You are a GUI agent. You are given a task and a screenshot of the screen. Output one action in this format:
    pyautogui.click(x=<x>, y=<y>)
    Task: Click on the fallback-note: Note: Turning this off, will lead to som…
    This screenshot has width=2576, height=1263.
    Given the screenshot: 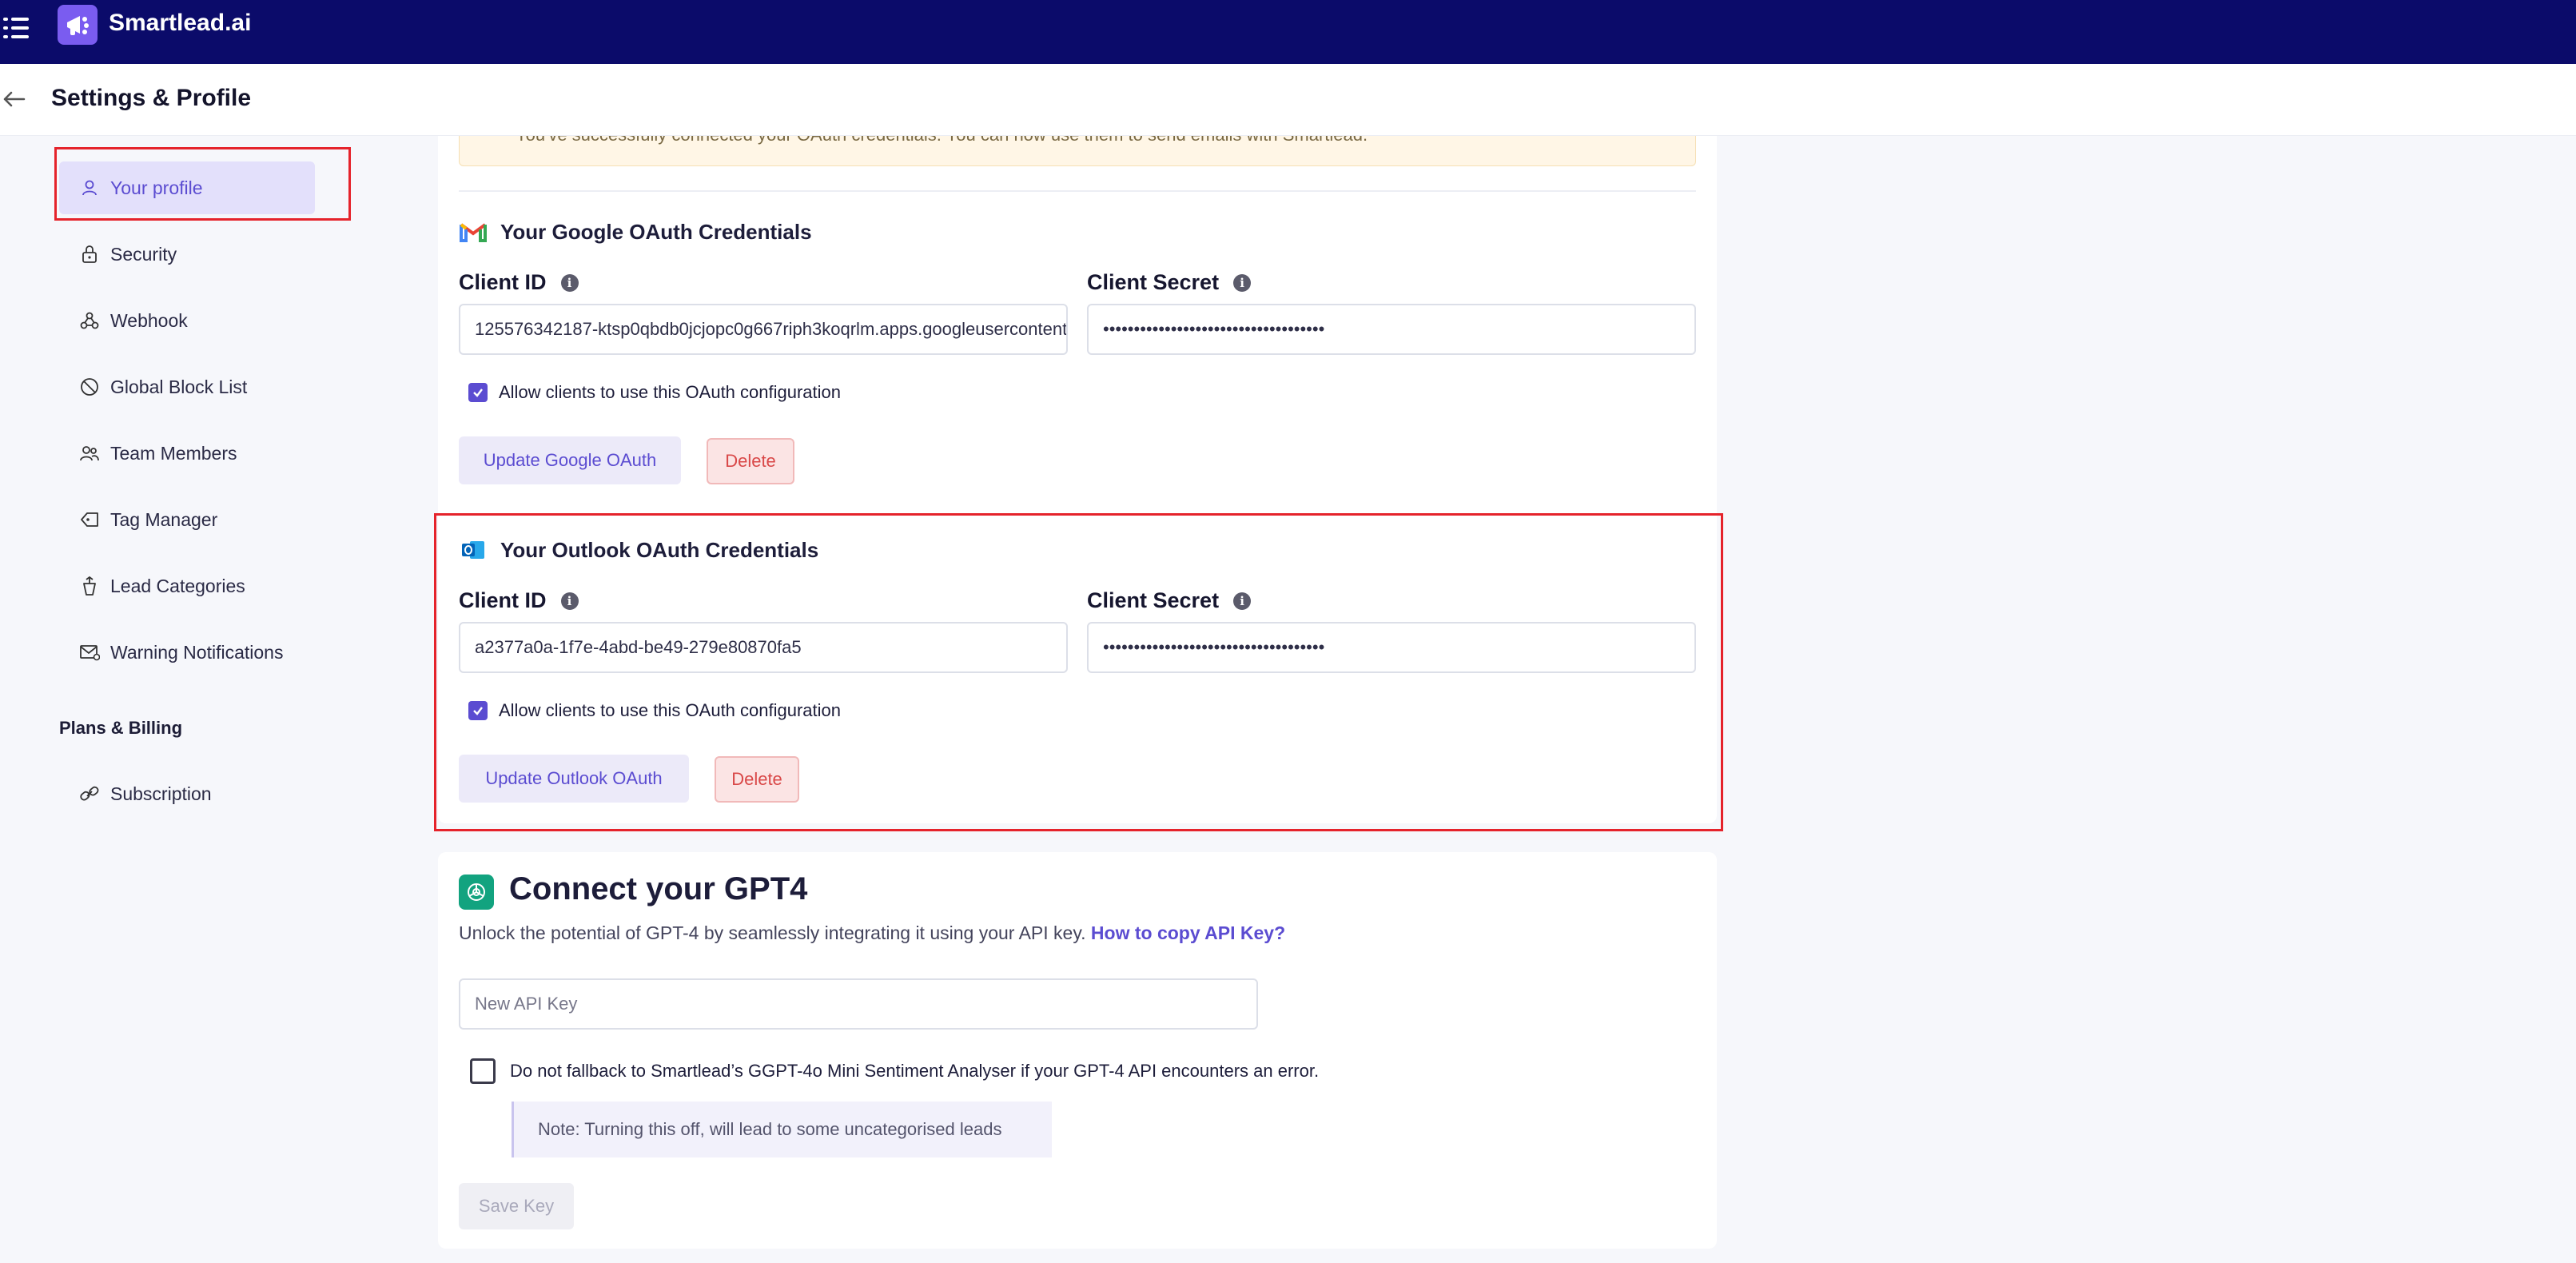 What is the action you would take?
    pyautogui.click(x=782, y=1130)
    